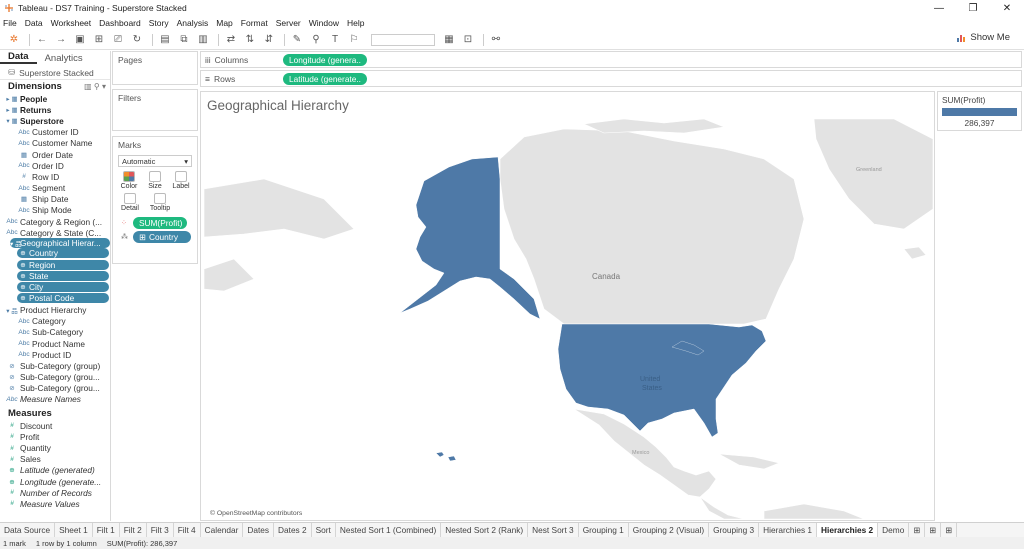 The image size is (1024, 549). What do you see at coordinates (55, 132) in the screenshot?
I see `field-item: Abc Customer ID` at bounding box center [55, 132].